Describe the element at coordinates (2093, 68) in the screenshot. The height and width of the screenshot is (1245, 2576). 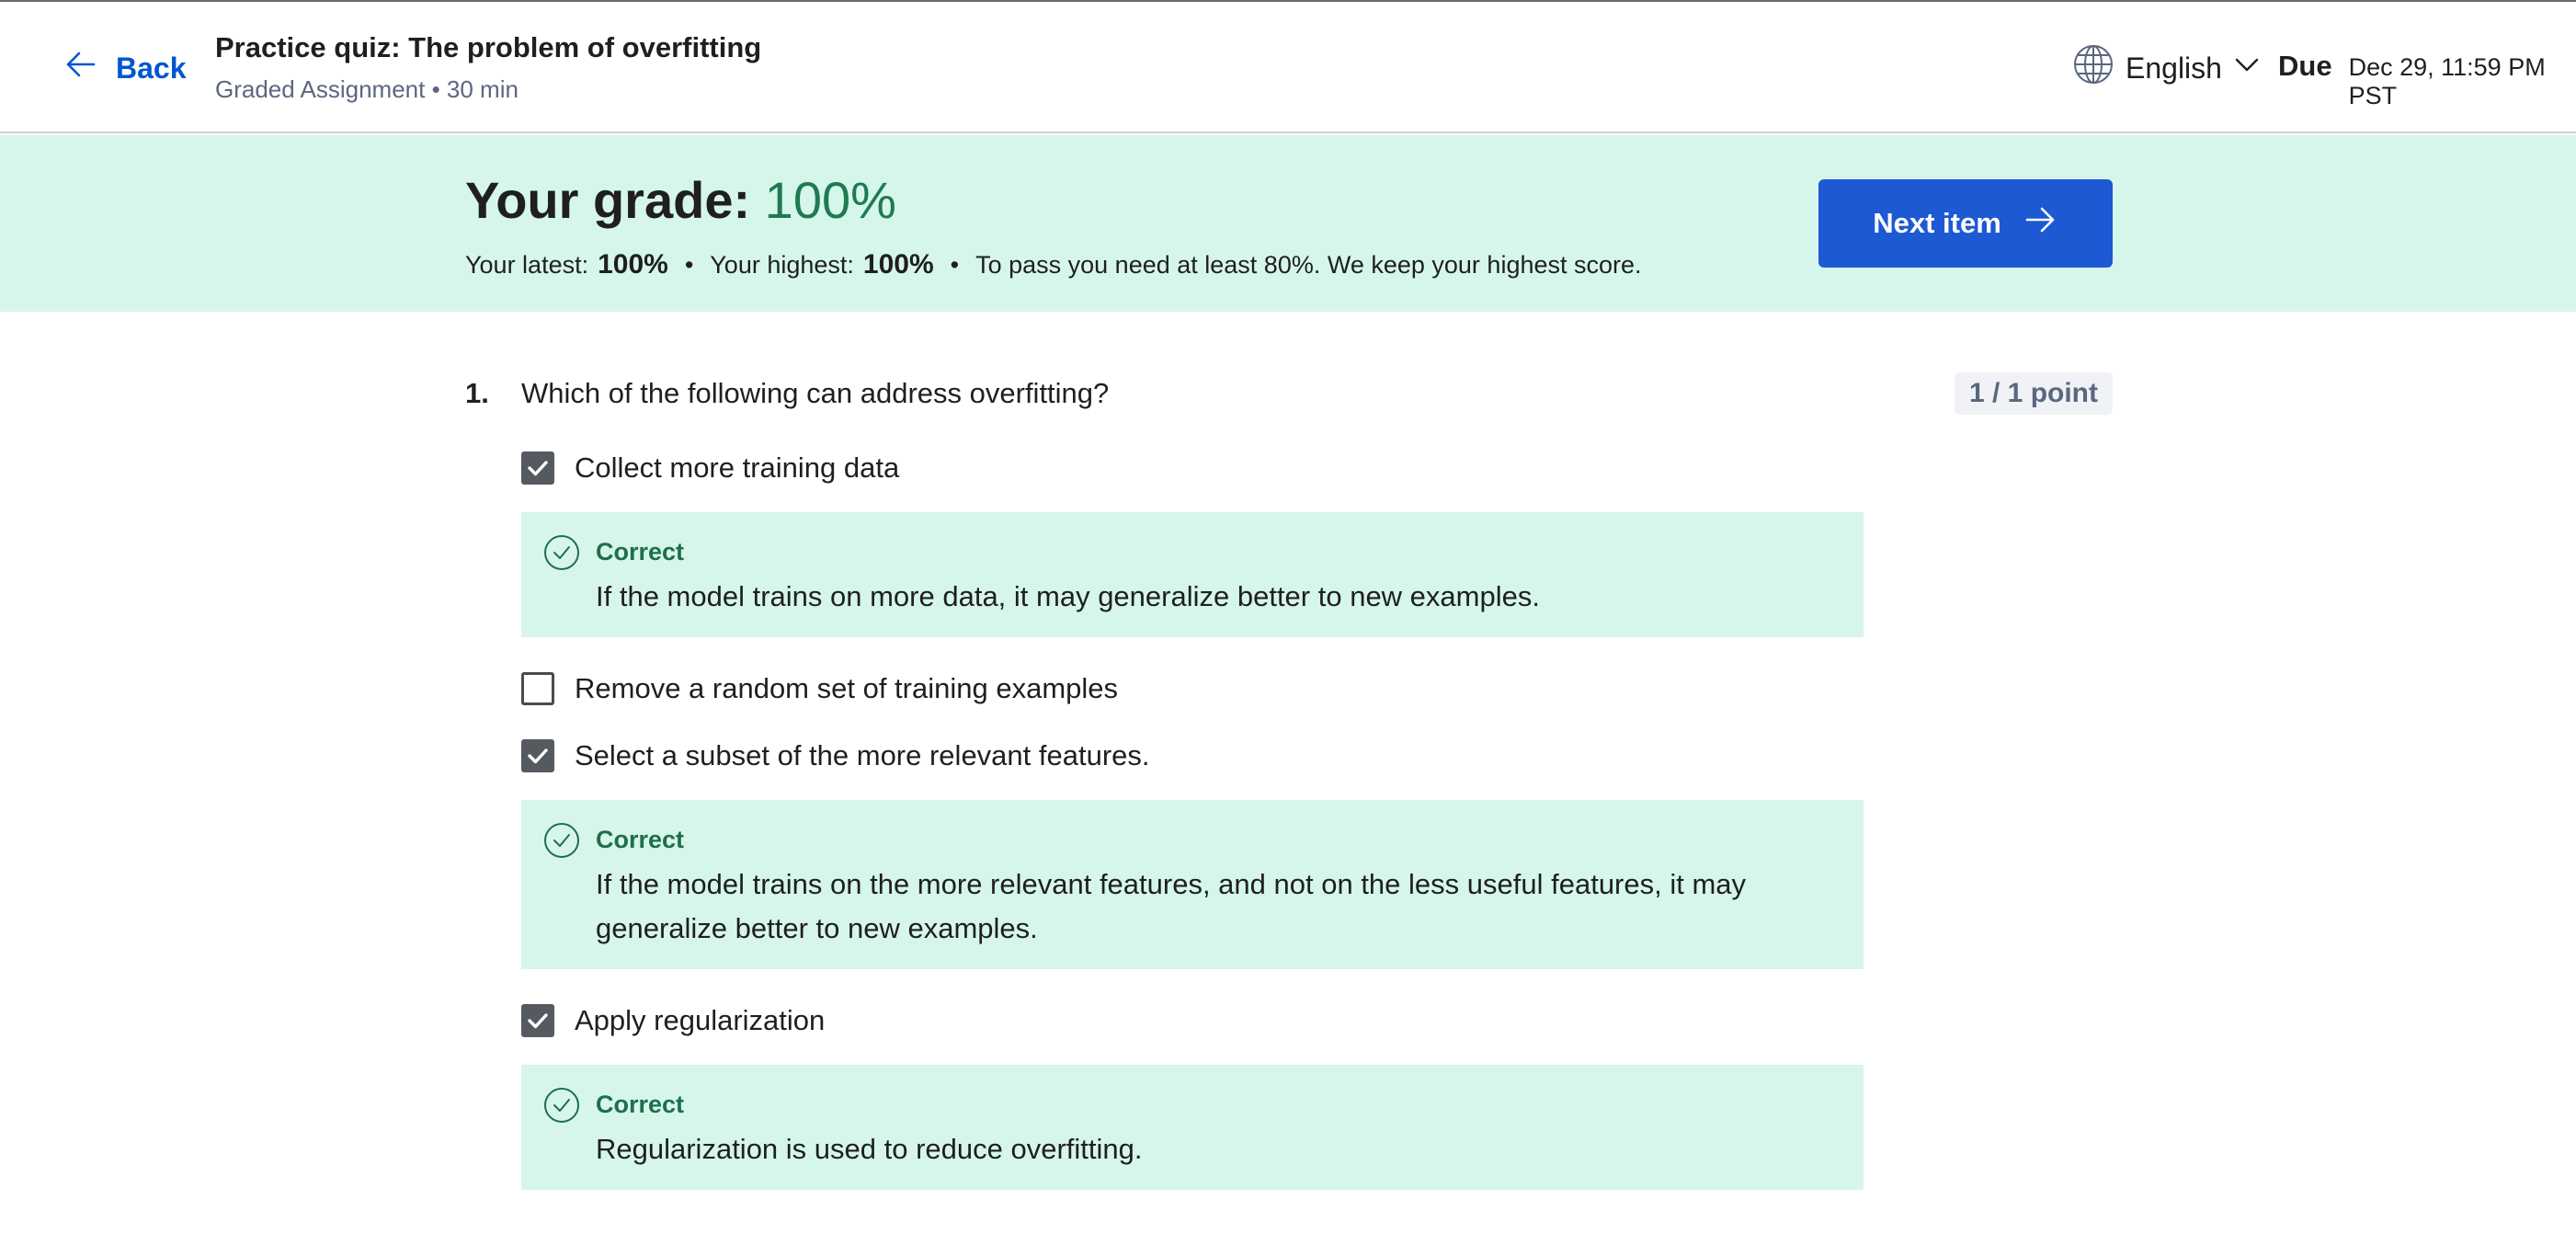
I see `globe-icon` at that location.